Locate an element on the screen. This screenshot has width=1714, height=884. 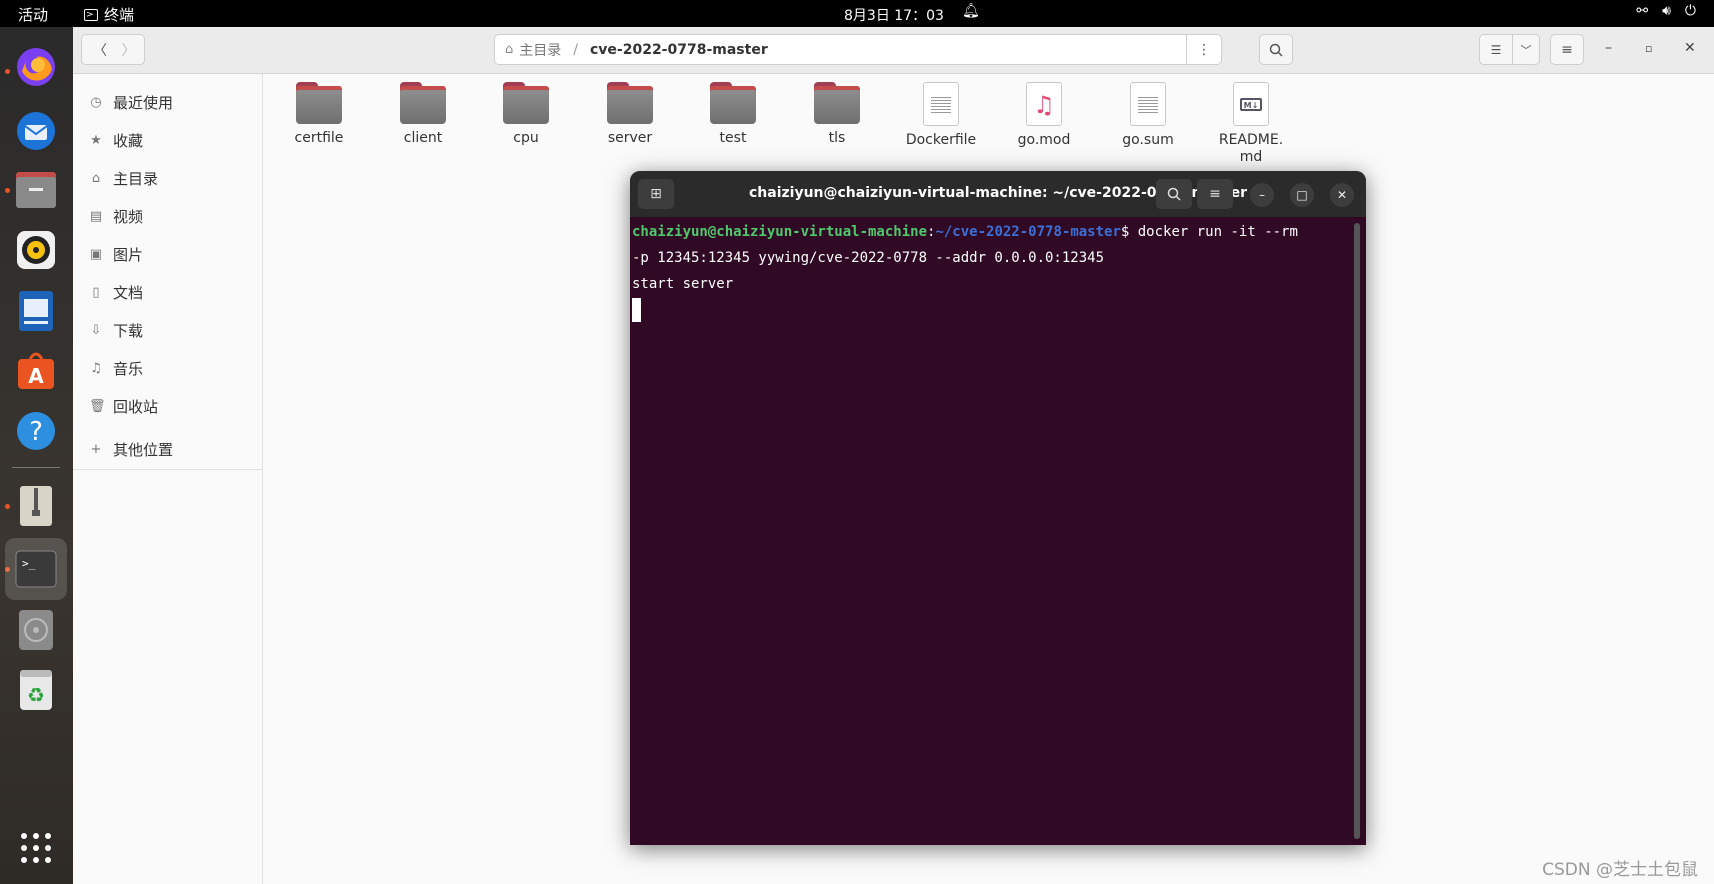
close-icon: ✕ is located at coordinates (1690, 48).